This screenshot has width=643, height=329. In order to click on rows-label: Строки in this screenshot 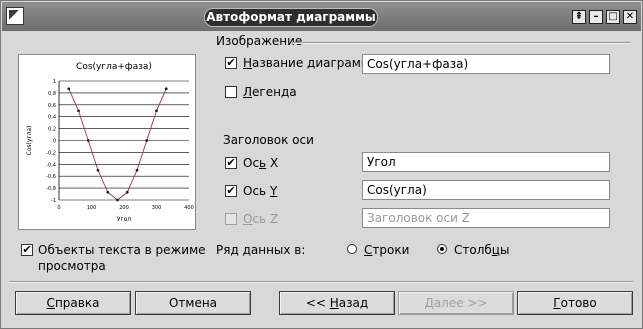, I will do `click(387, 250)`.